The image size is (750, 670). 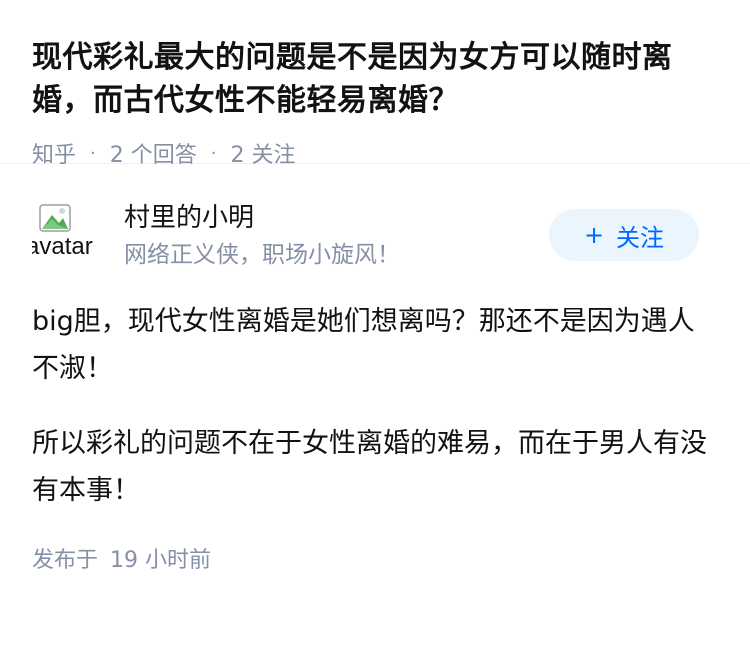 What do you see at coordinates (375, 79) in the screenshot?
I see `question-title: 现代彩礼最大的问题是不是因为女方可以随时离婚，而古代女性不能轻易离婚？` at bounding box center [375, 79].